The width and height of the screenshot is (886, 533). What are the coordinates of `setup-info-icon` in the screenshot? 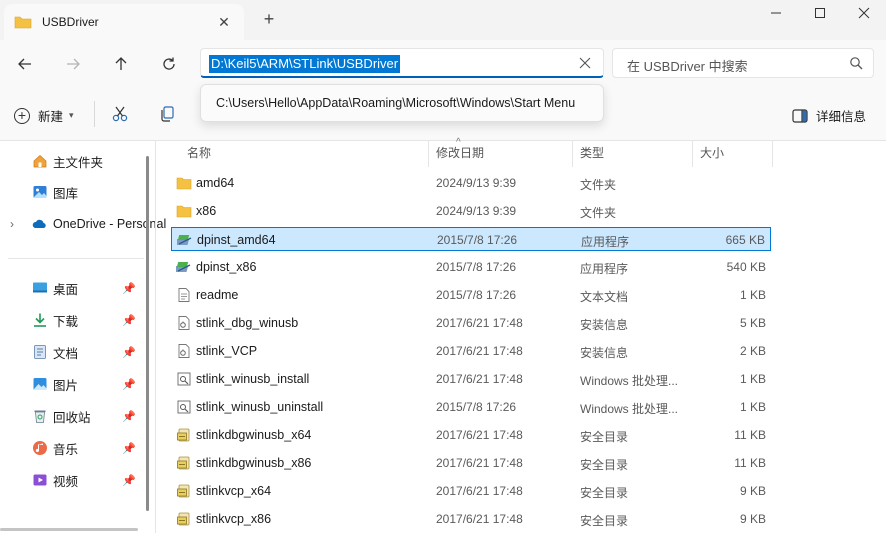 It's located at (184, 323).